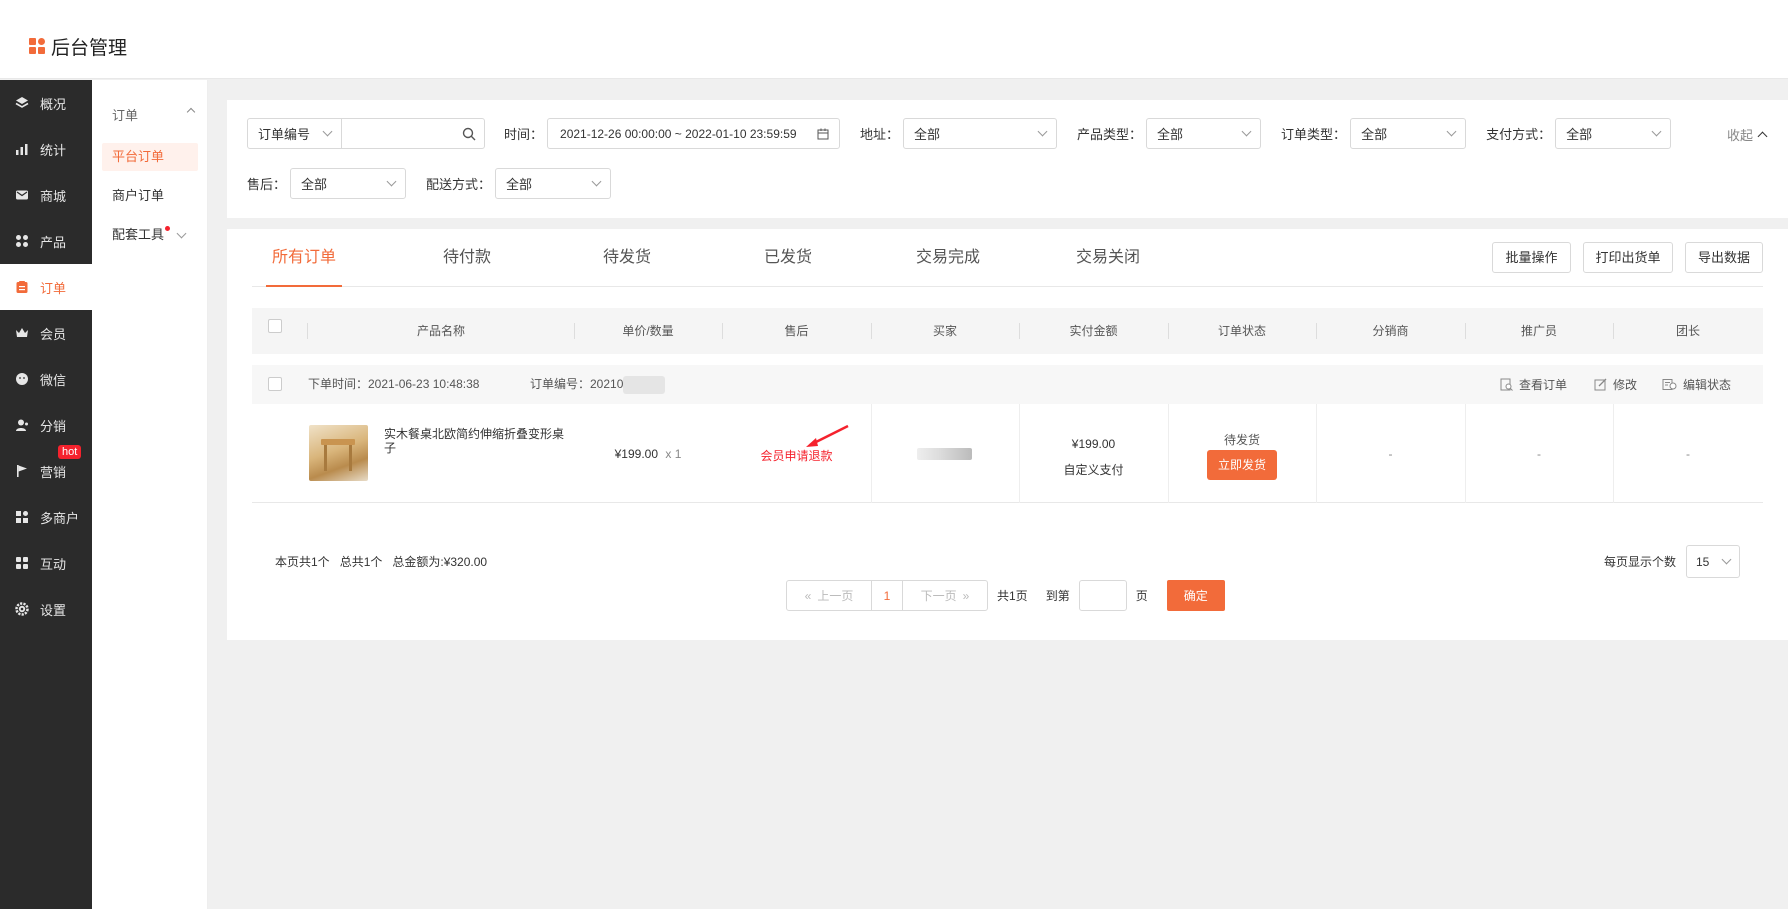  Describe the element at coordinates (648, 454) in the screenshot. I see `price-quantity: ¥199.00 x 1` at that location.